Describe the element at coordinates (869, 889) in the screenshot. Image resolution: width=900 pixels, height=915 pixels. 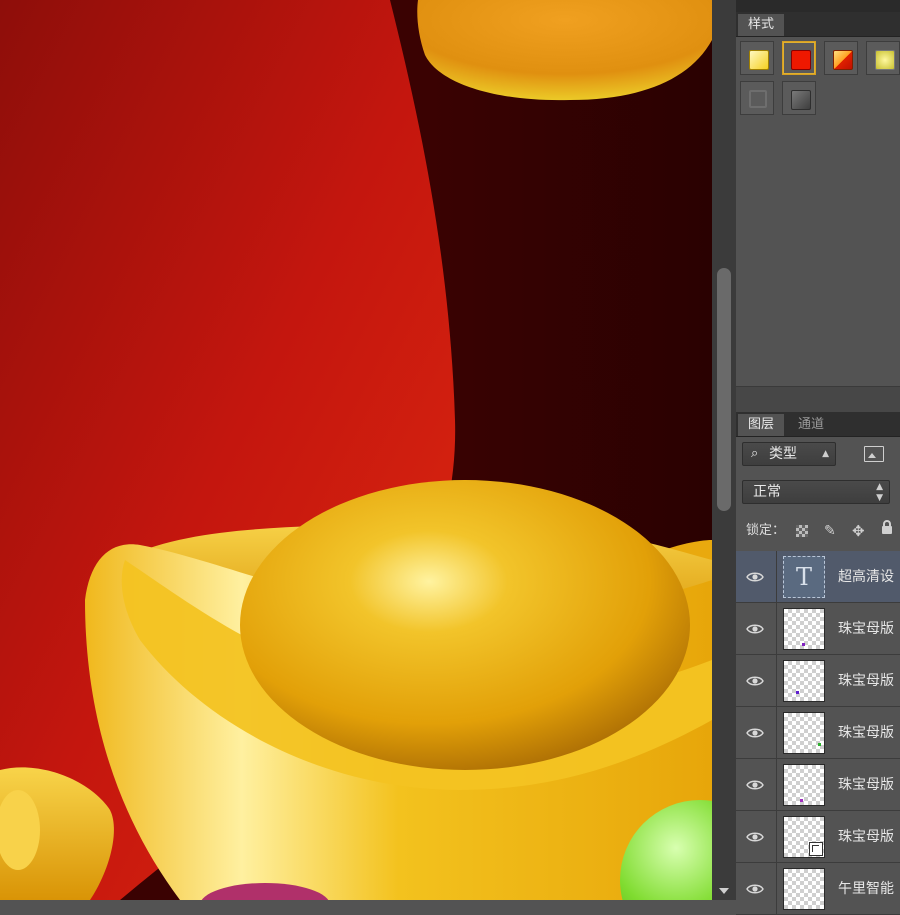
I see `layer-name: 午里智能` at that location.